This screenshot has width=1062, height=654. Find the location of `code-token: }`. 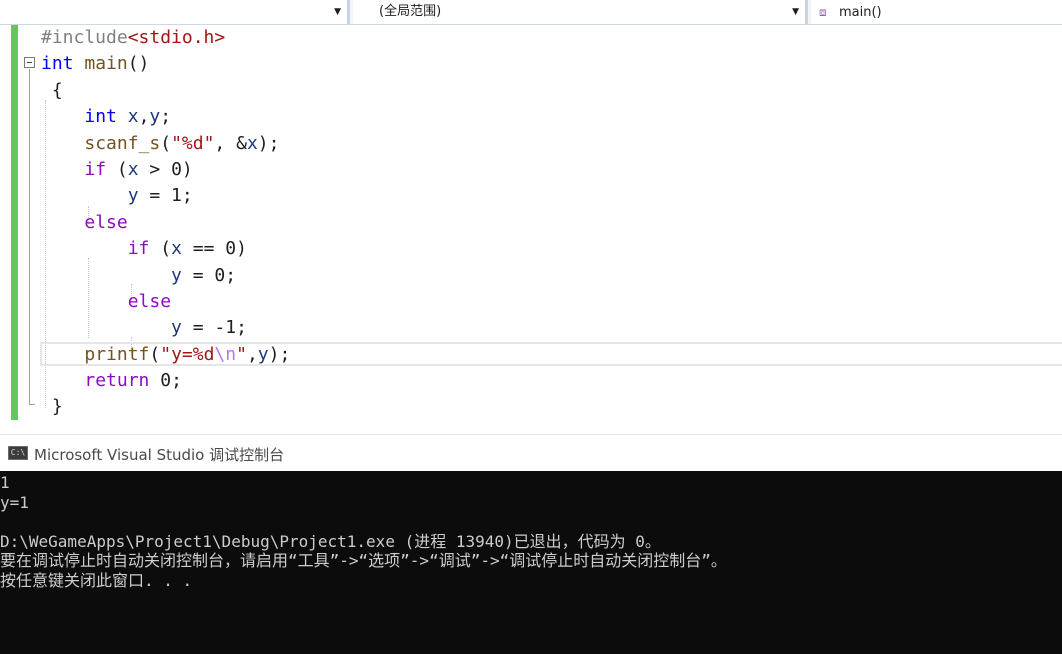

code-token: } is located at coordinates (52, 407).